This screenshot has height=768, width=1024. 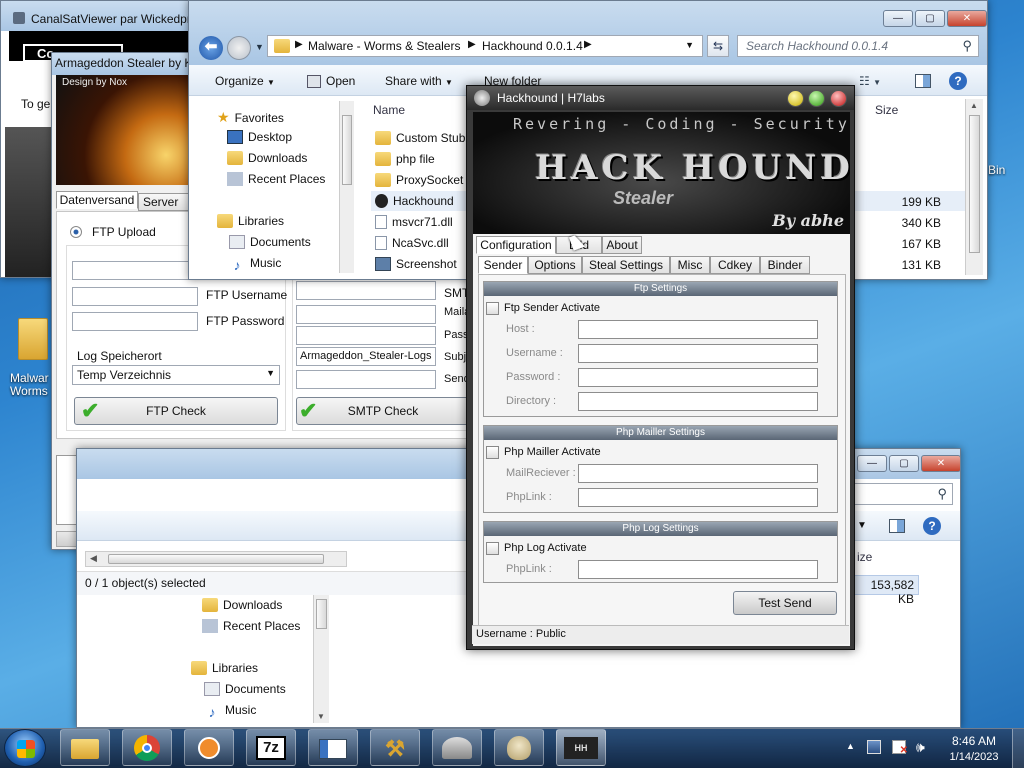 What do you see at coordinates (176, 375) in the screenshot?
I see `log-location-select: Temp Verzeichnis ▼` at bounding box center [176, 375].